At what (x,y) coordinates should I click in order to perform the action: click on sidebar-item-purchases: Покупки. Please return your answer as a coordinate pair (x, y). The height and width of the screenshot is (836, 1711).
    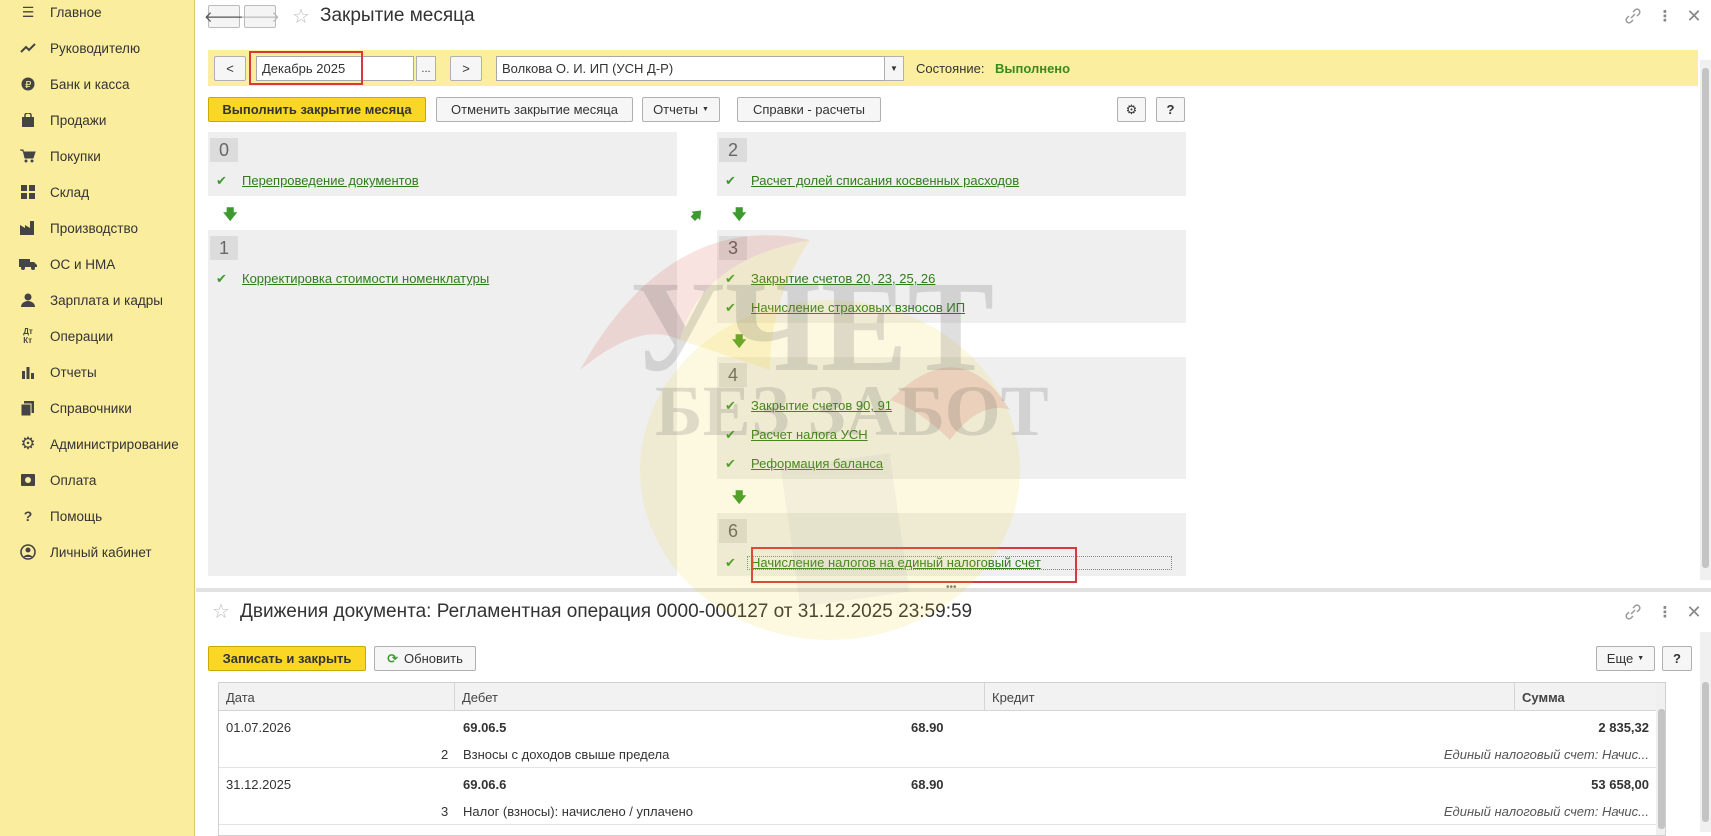
    Looking at the image, I should click on (97, 156).